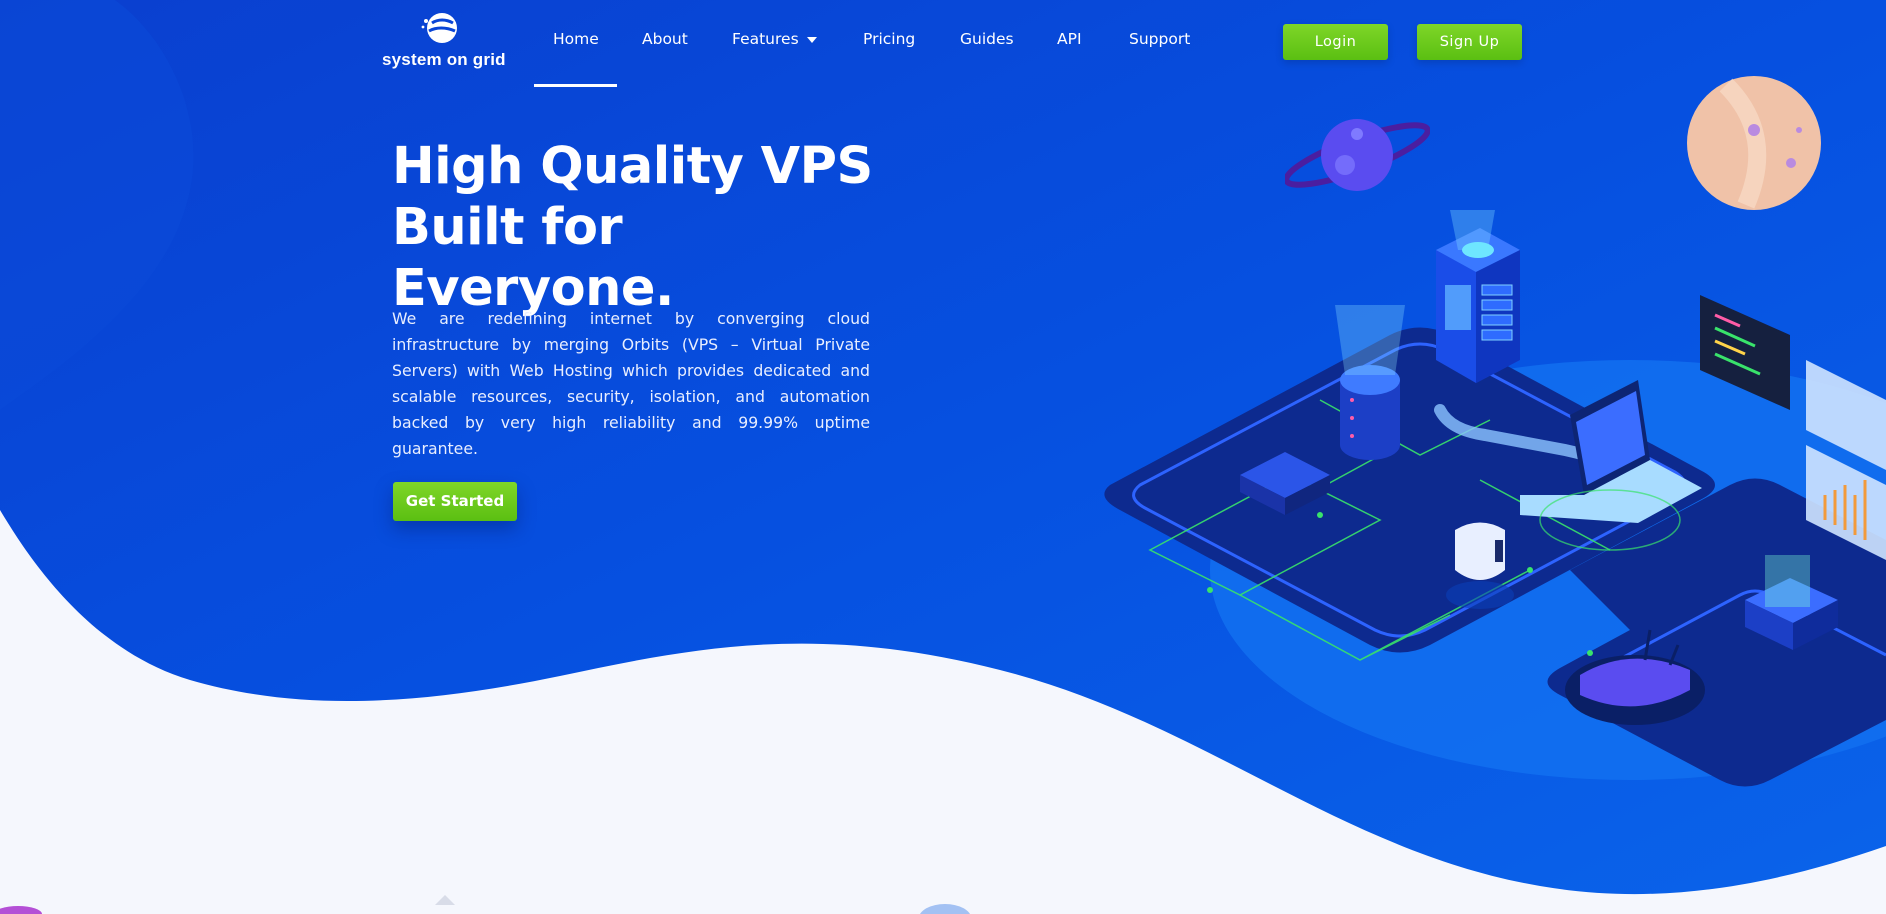 Image resolution: width=1886 pixels, height=914 pixels. I want to click on server-tower, so click(1478, 296).